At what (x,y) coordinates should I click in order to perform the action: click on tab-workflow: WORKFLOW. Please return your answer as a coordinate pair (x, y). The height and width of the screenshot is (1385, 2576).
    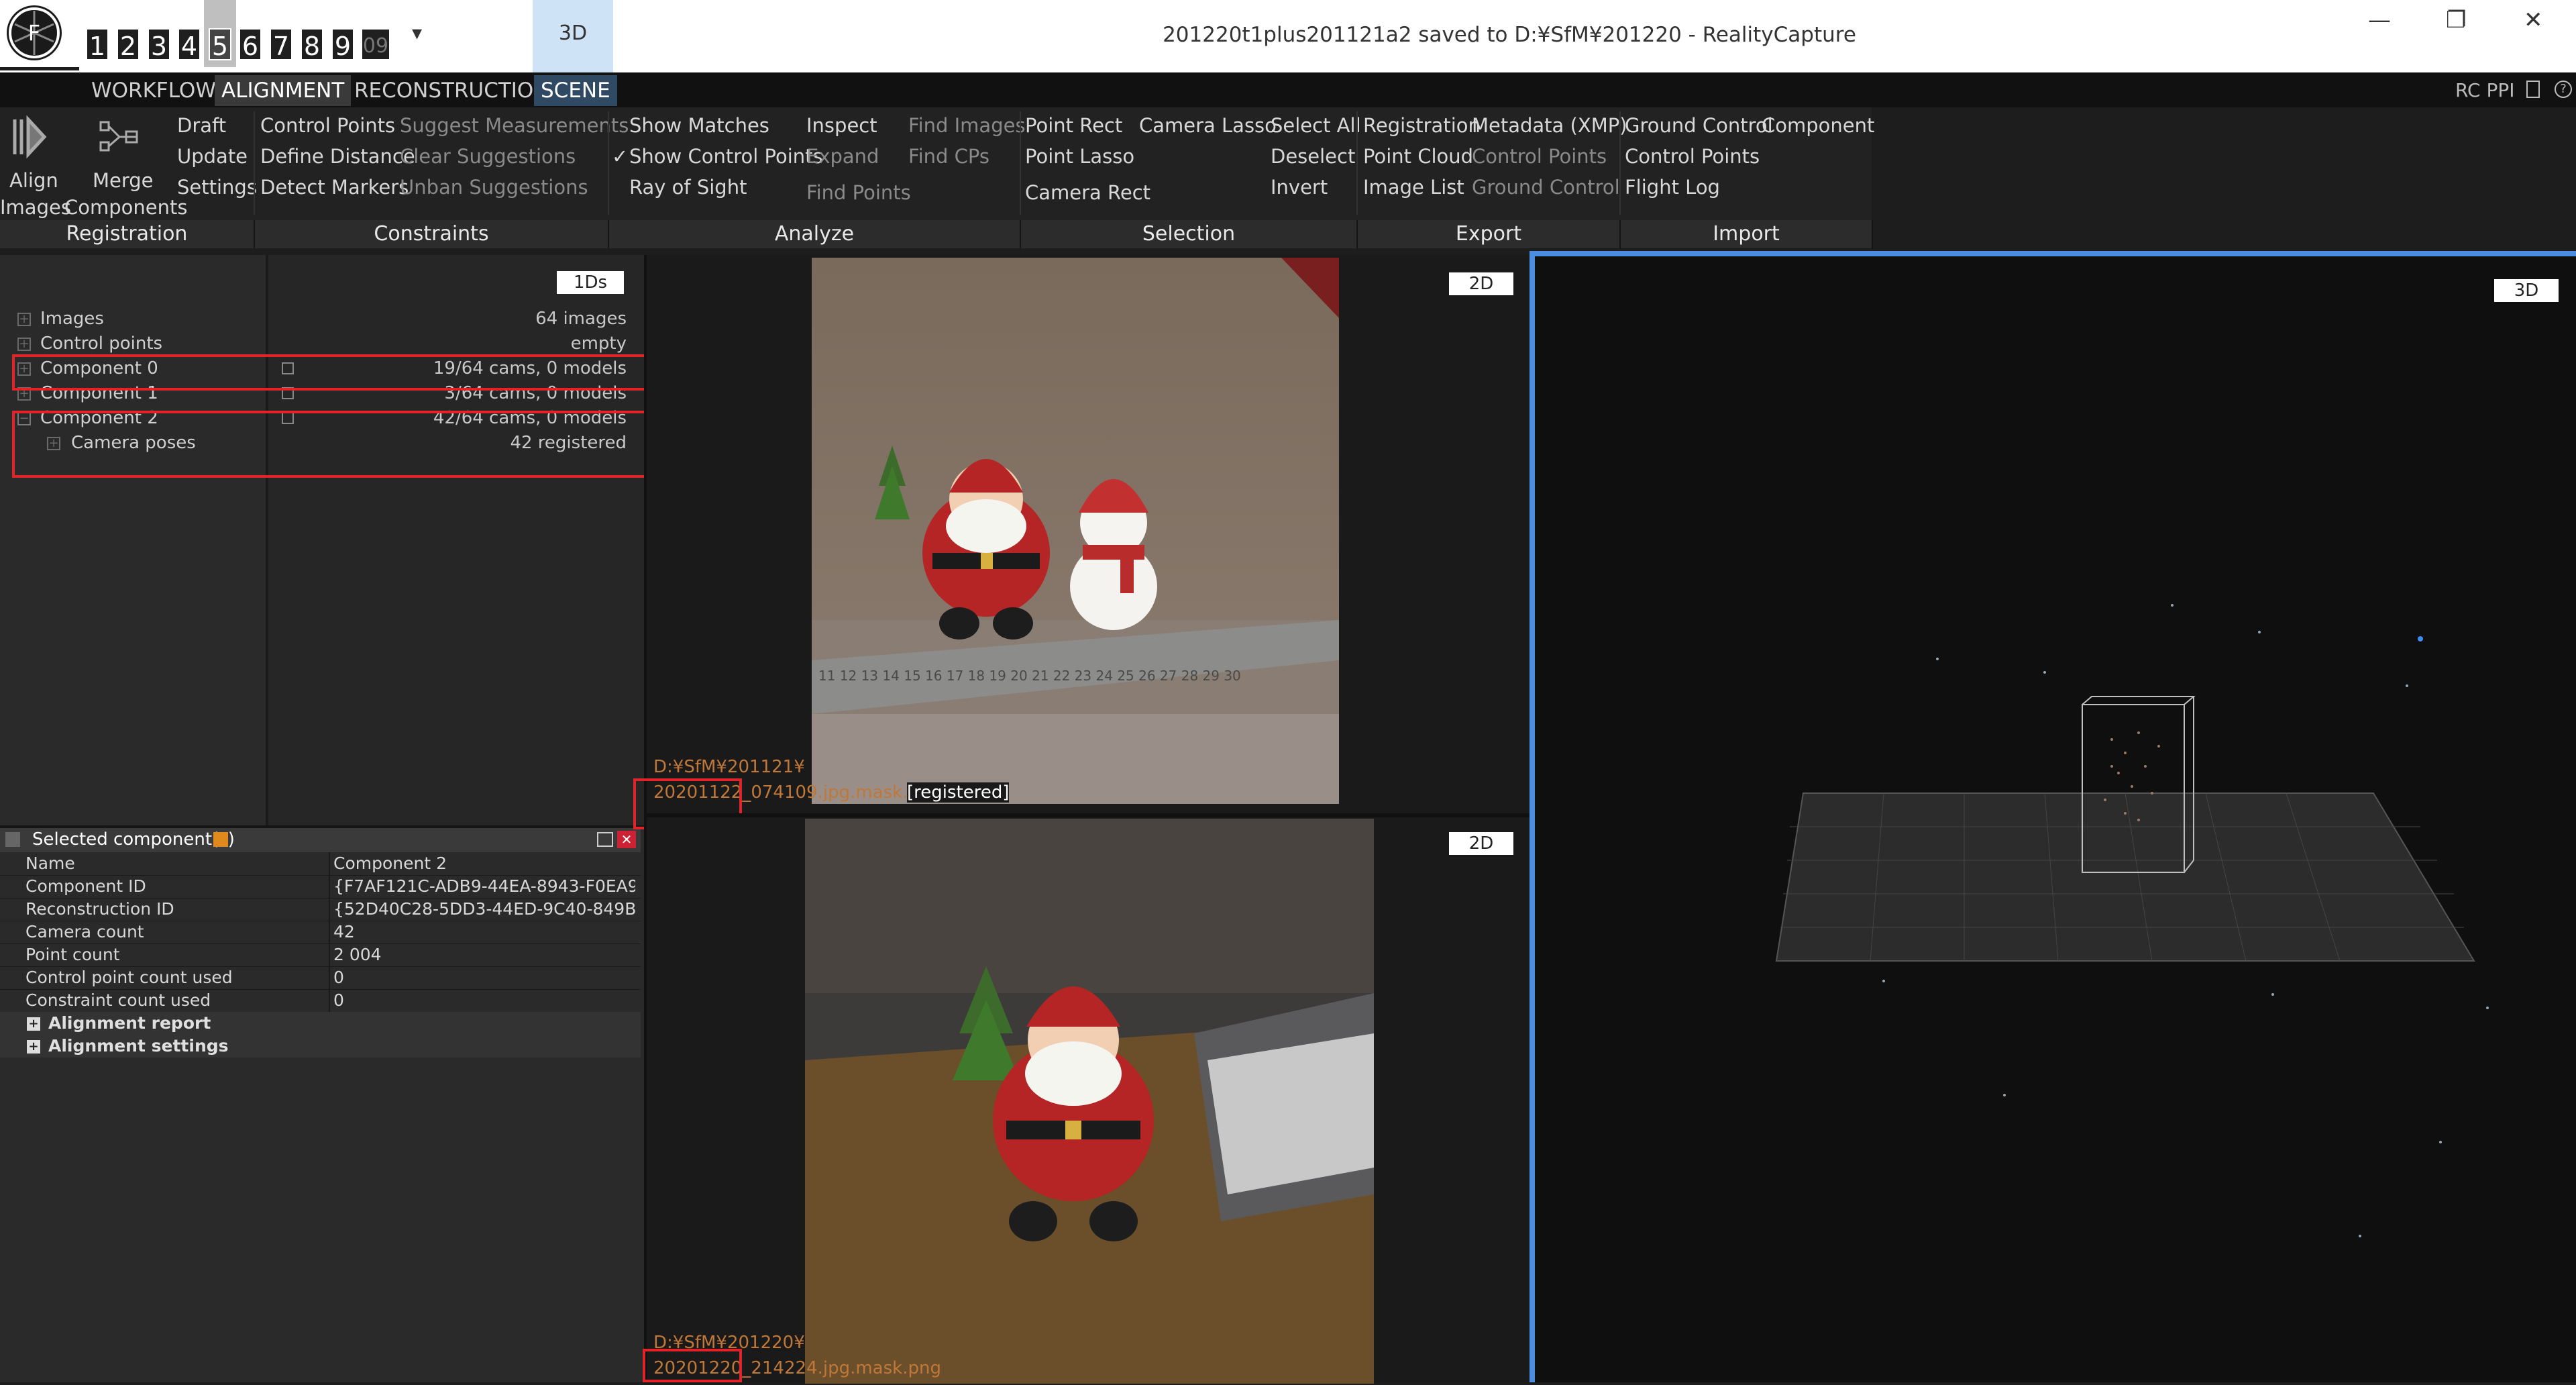
    Looking at the image, I should click on (154, 90).